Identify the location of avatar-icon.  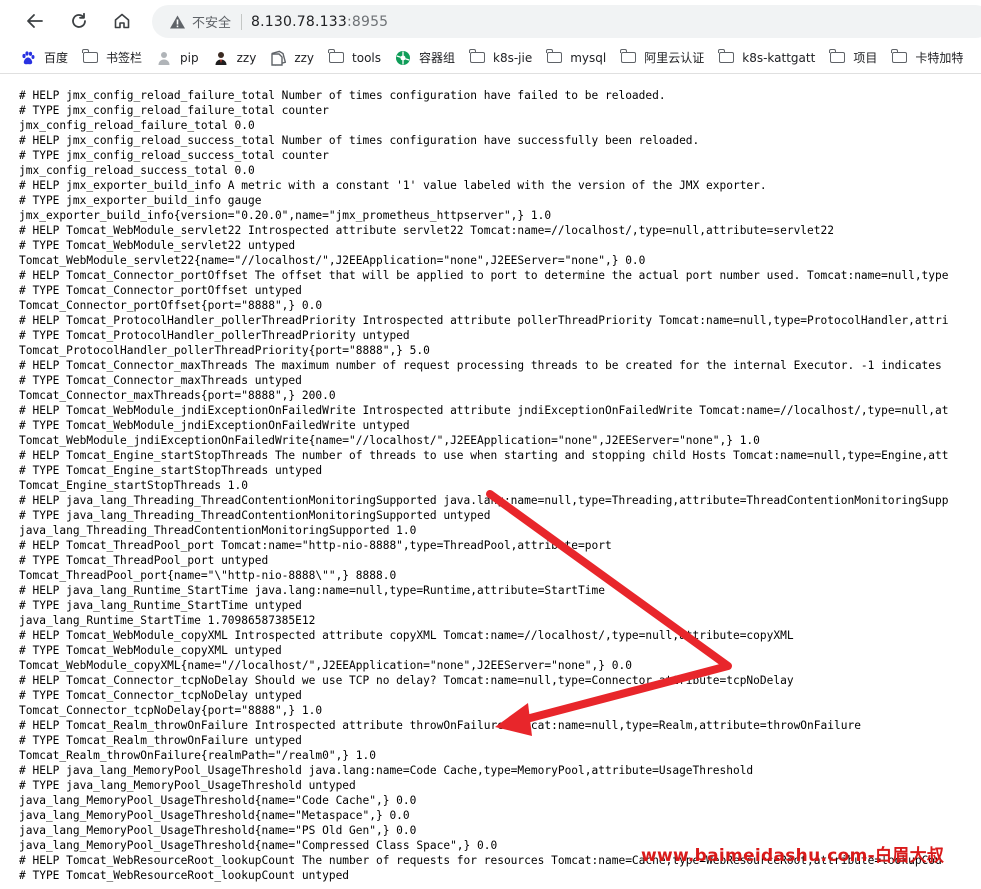
(221, 58).